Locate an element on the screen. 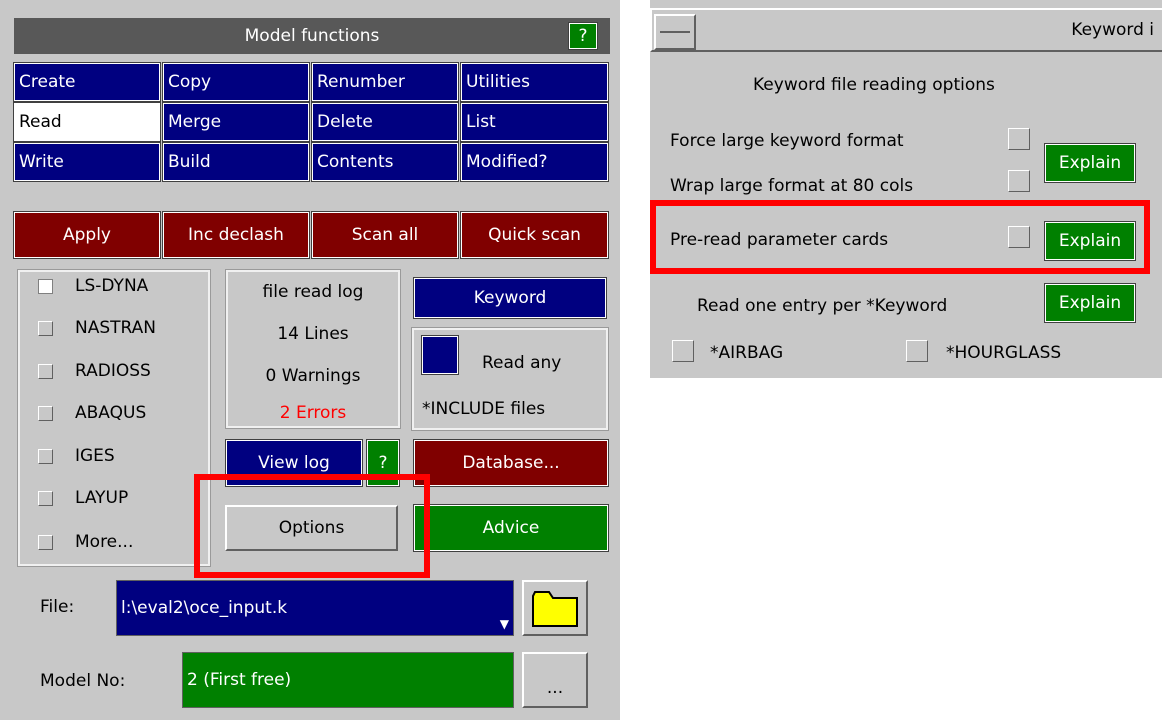  airbag-checkbox is located at coordinates (683, 351).